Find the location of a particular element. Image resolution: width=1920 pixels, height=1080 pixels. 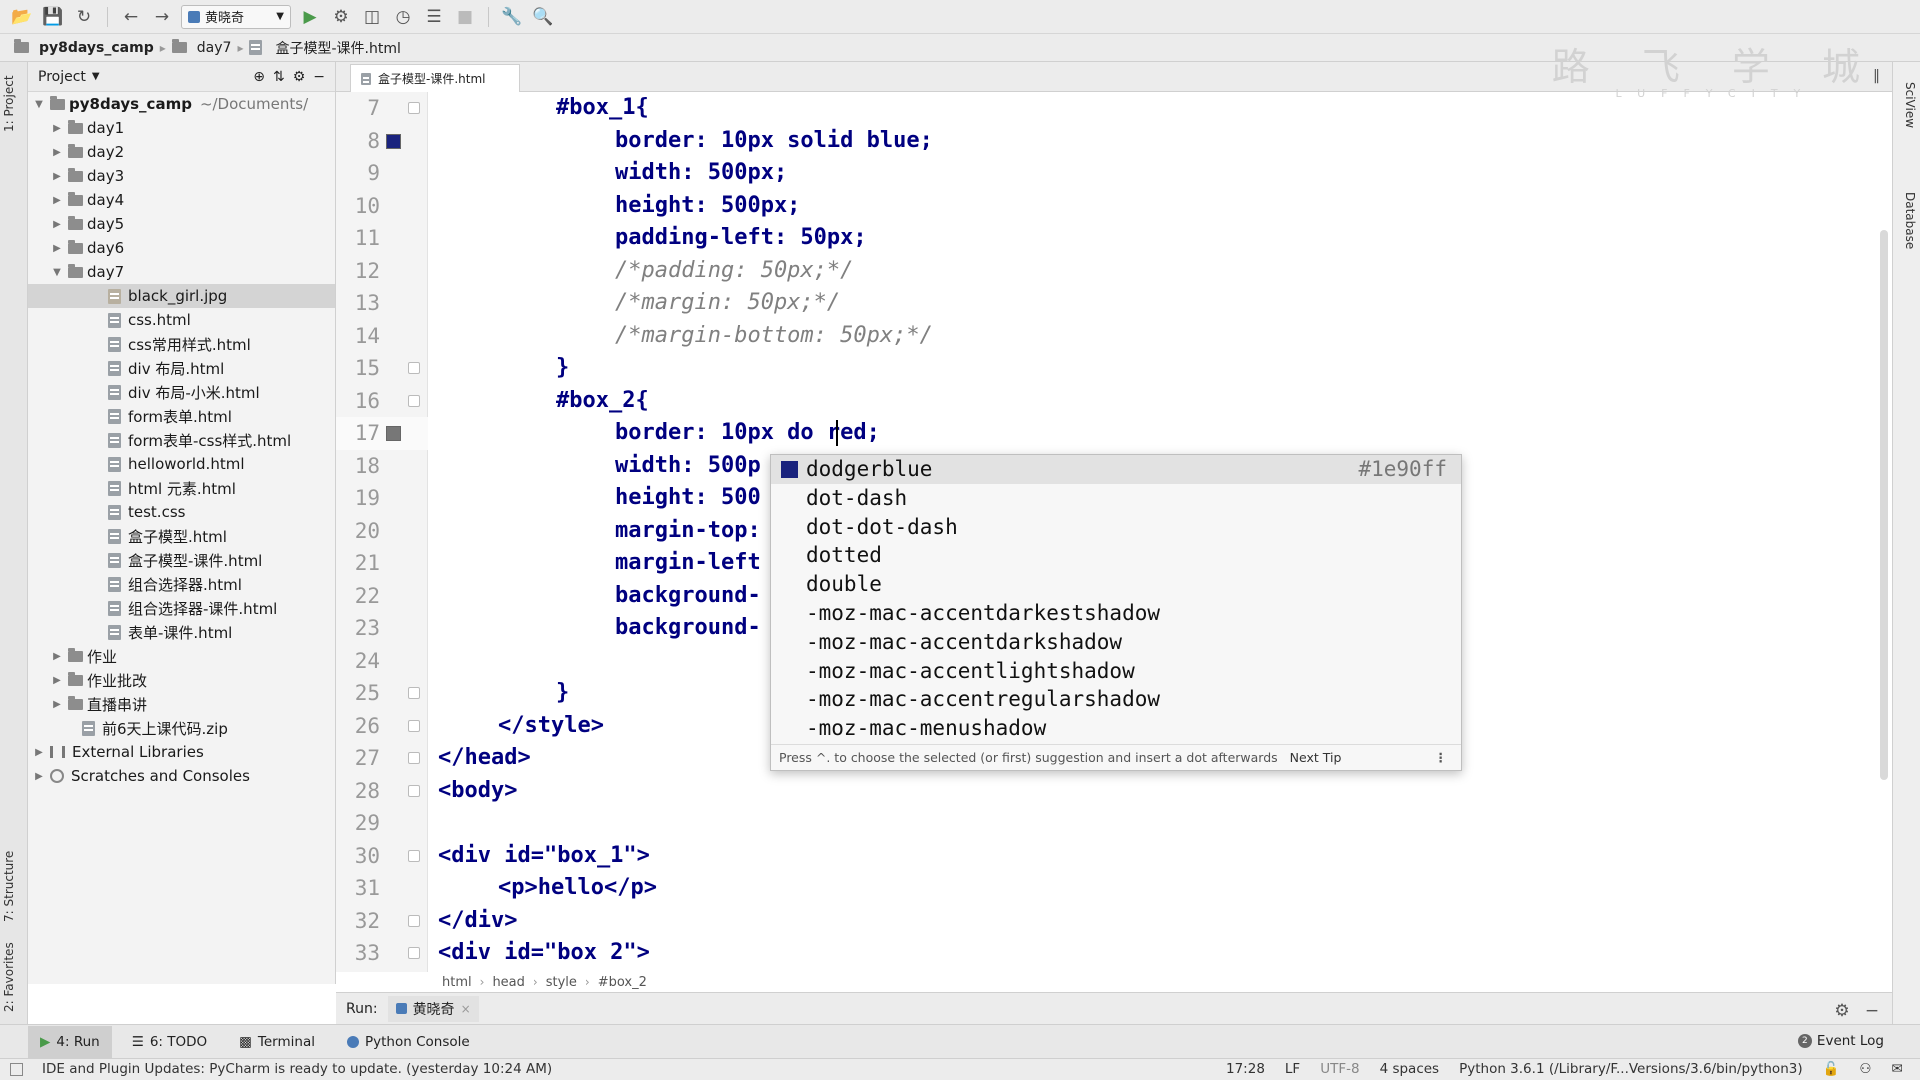

tree-item-file: css常用样式.html is located at coordinates (181, 344).